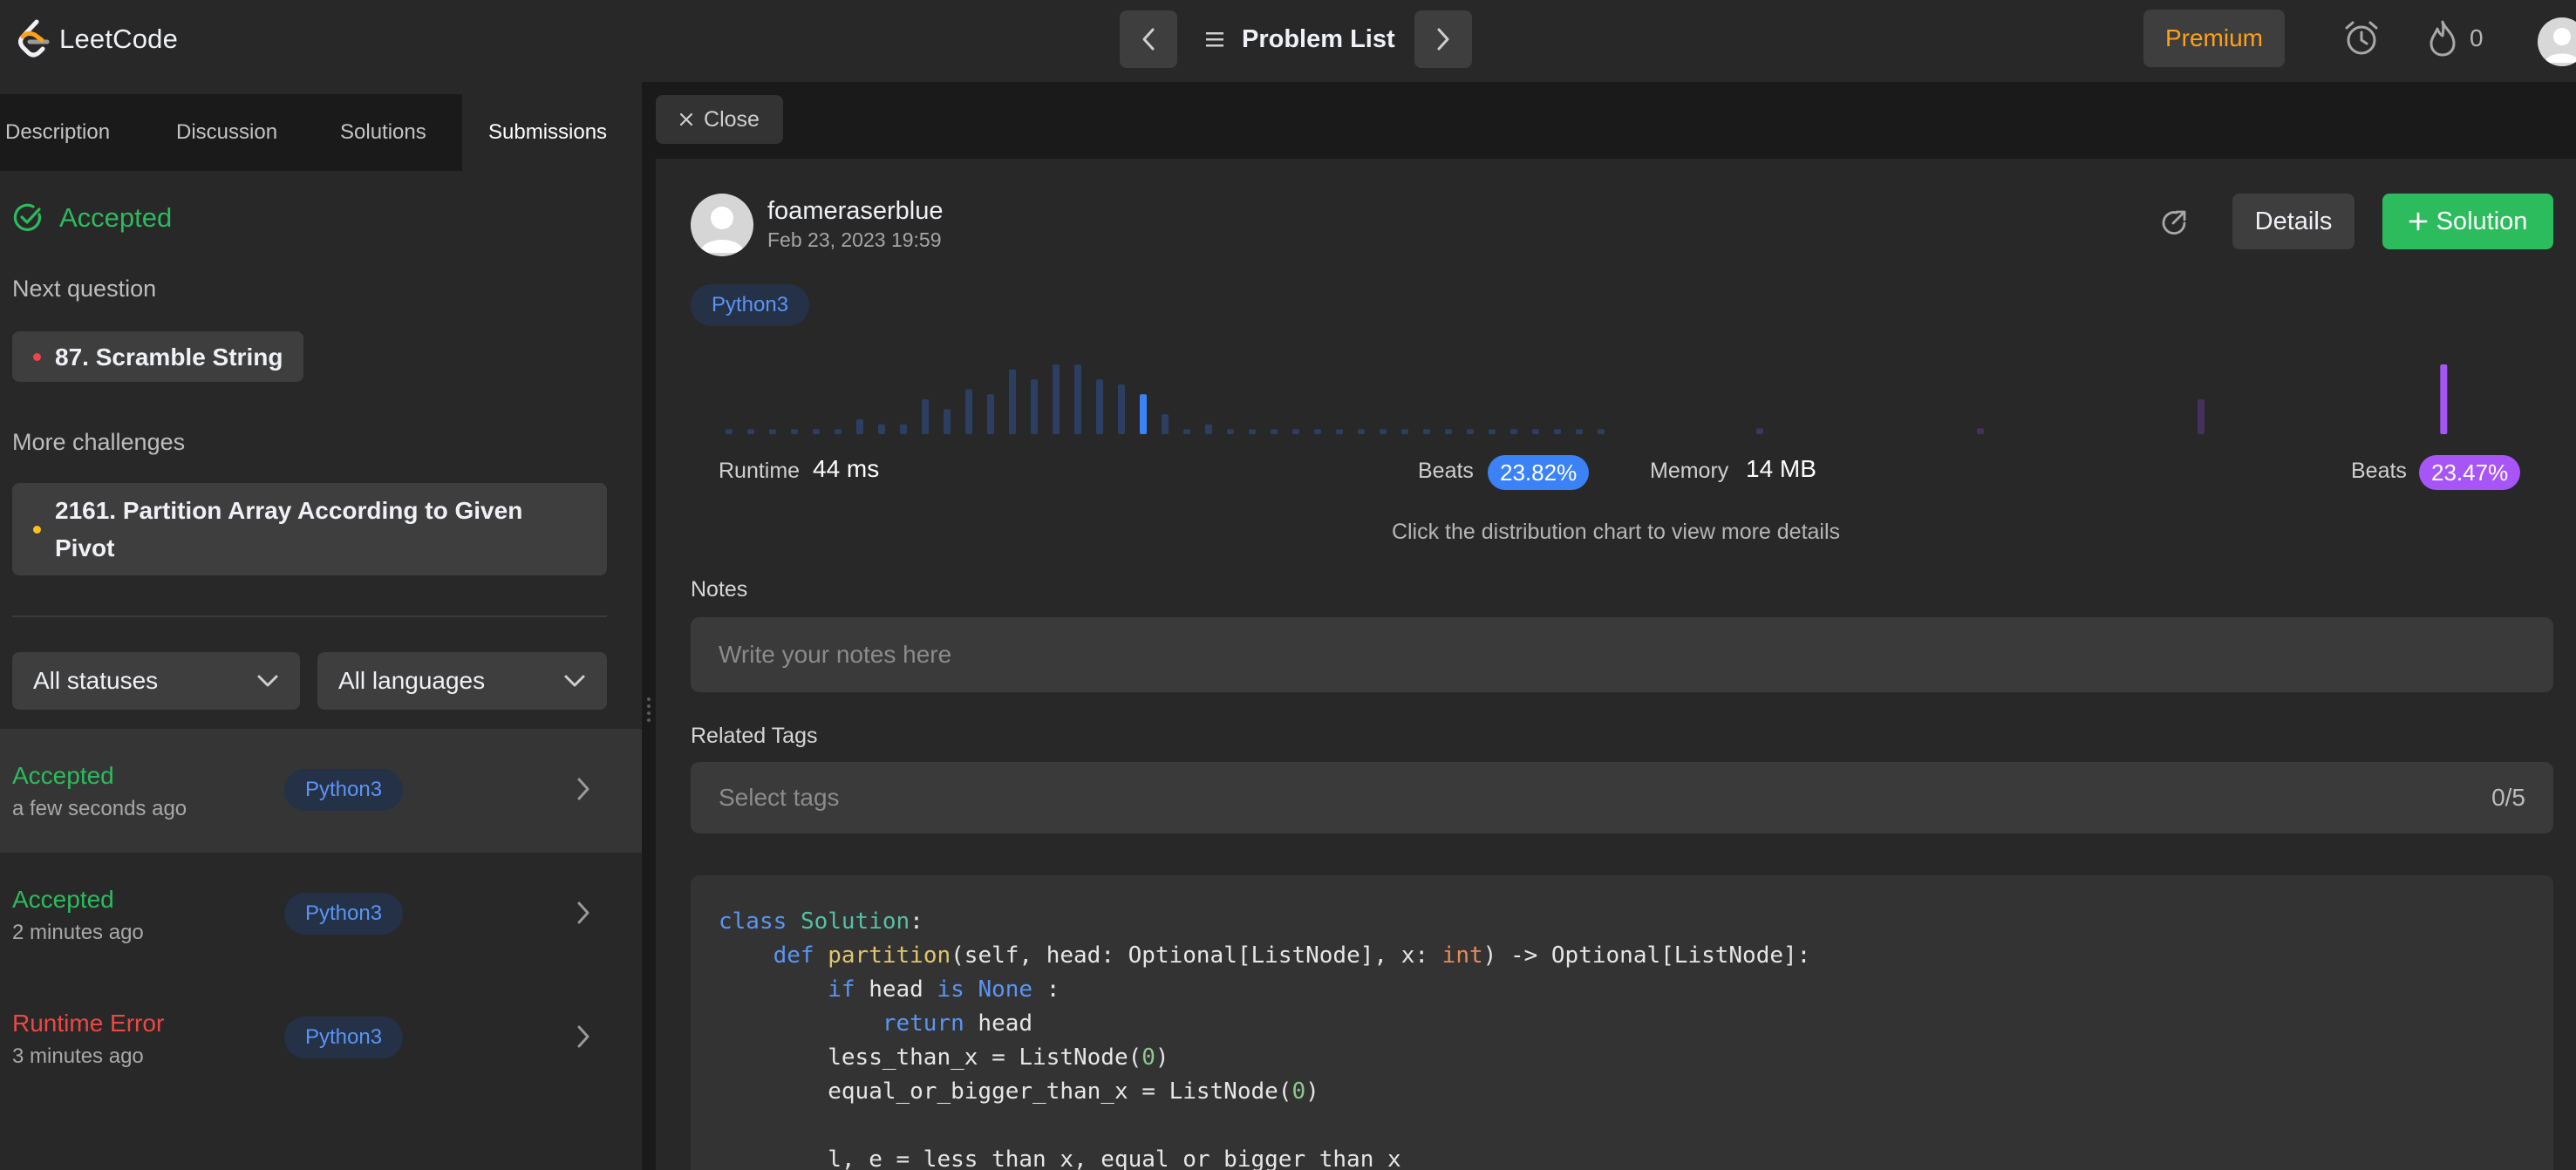  I want to click on submission-row: Runtime Error 3 minutes ago Python3, so click(321, 1038).